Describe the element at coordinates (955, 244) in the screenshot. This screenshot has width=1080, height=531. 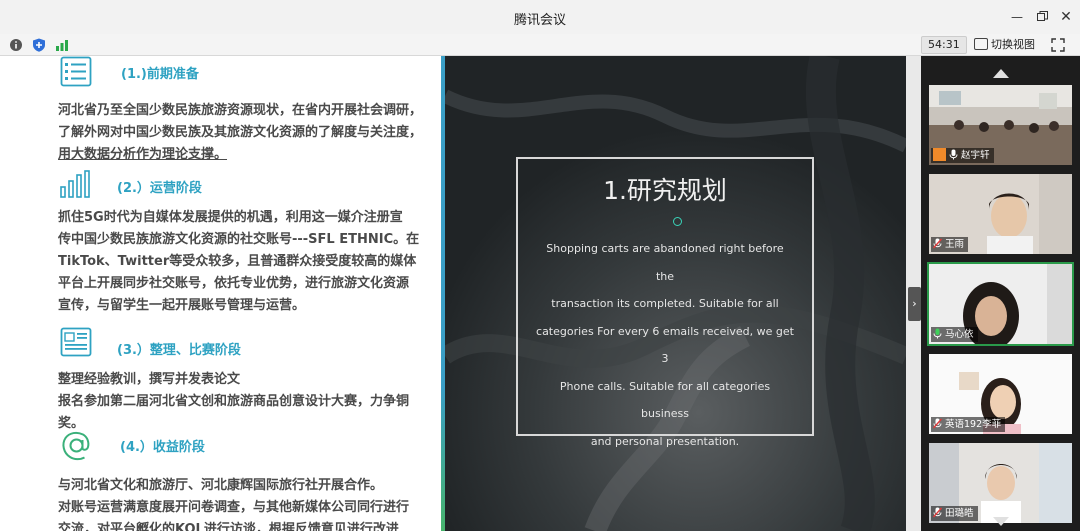
I see `participant-name: 王雨` at that location.